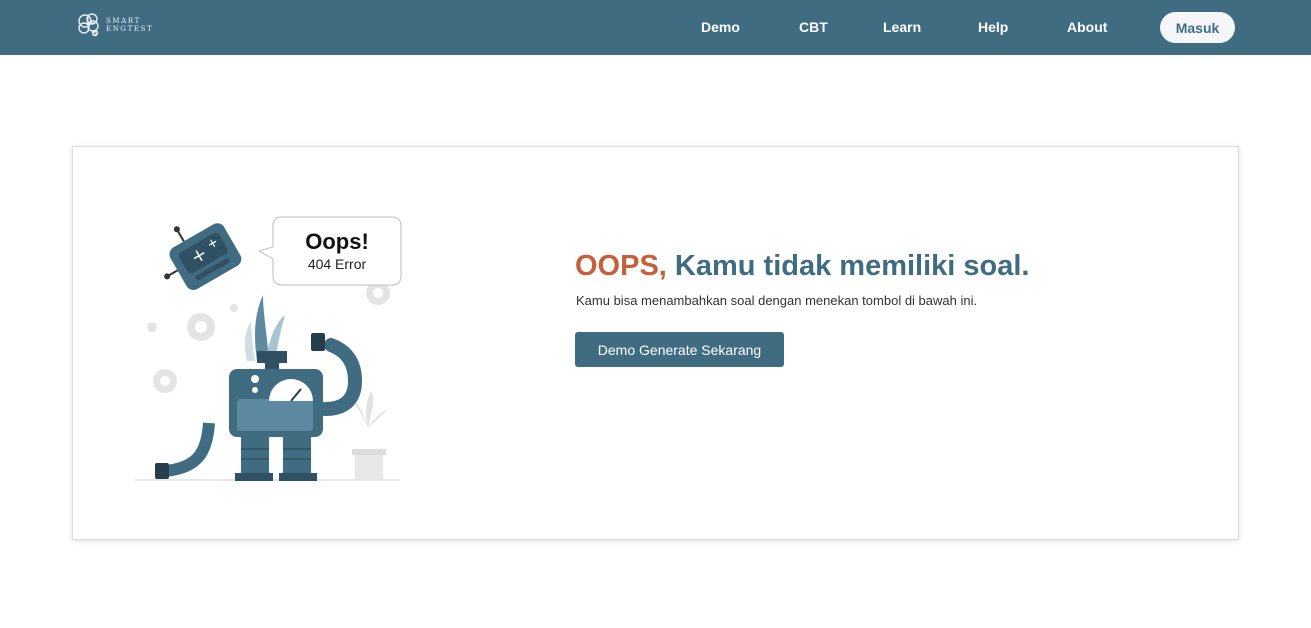 Image resolution: width=1311 pixels, height=628 pixels. I want to click on broken-robot-illustration: Oops! 404 Error, so click(268, 348).